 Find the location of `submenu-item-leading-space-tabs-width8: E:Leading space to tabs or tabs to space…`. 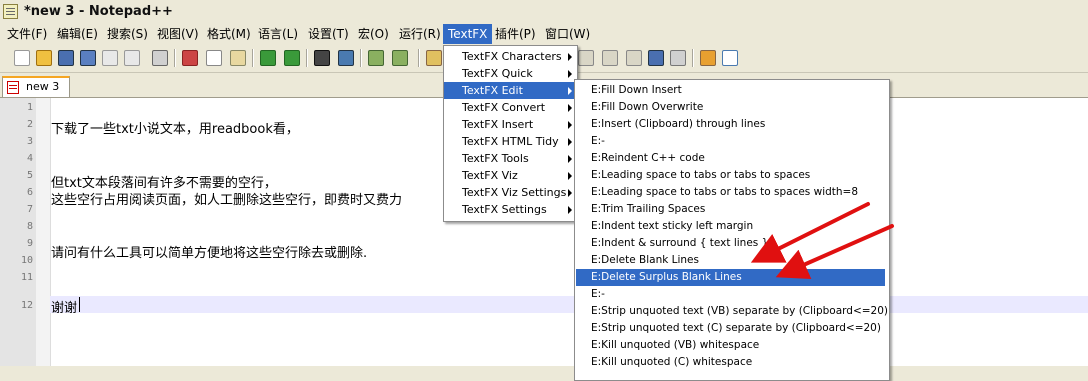

submenu-item-leading-space-tabs-width8: E:Leading space to tabs or tabs to space… is located at coordinates (731, 192).